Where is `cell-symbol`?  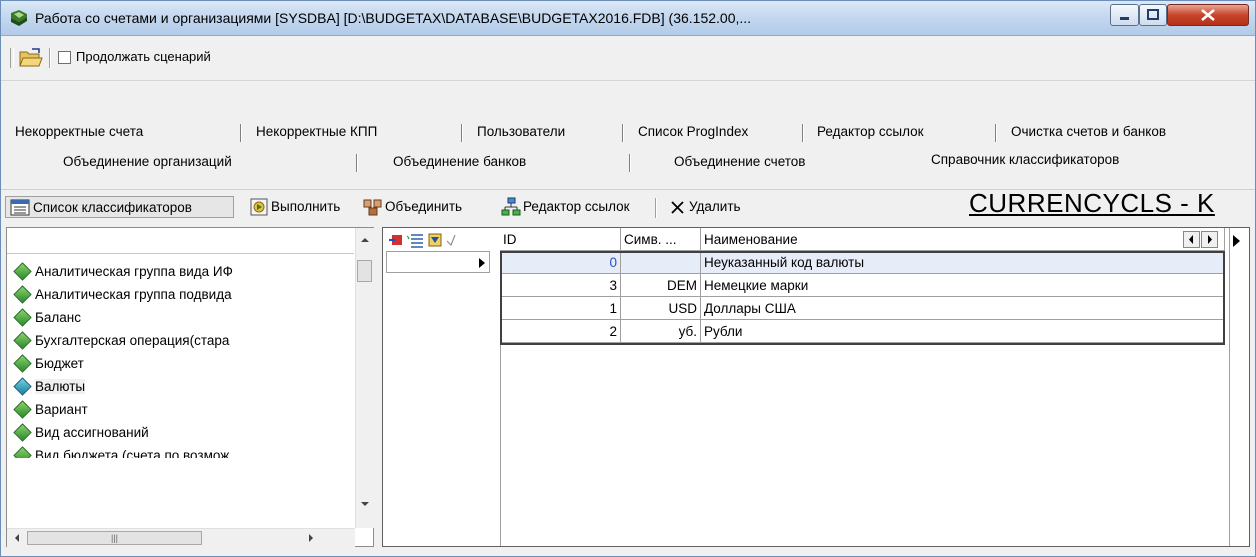
cell-symbol is located at coordinates (661, 262).